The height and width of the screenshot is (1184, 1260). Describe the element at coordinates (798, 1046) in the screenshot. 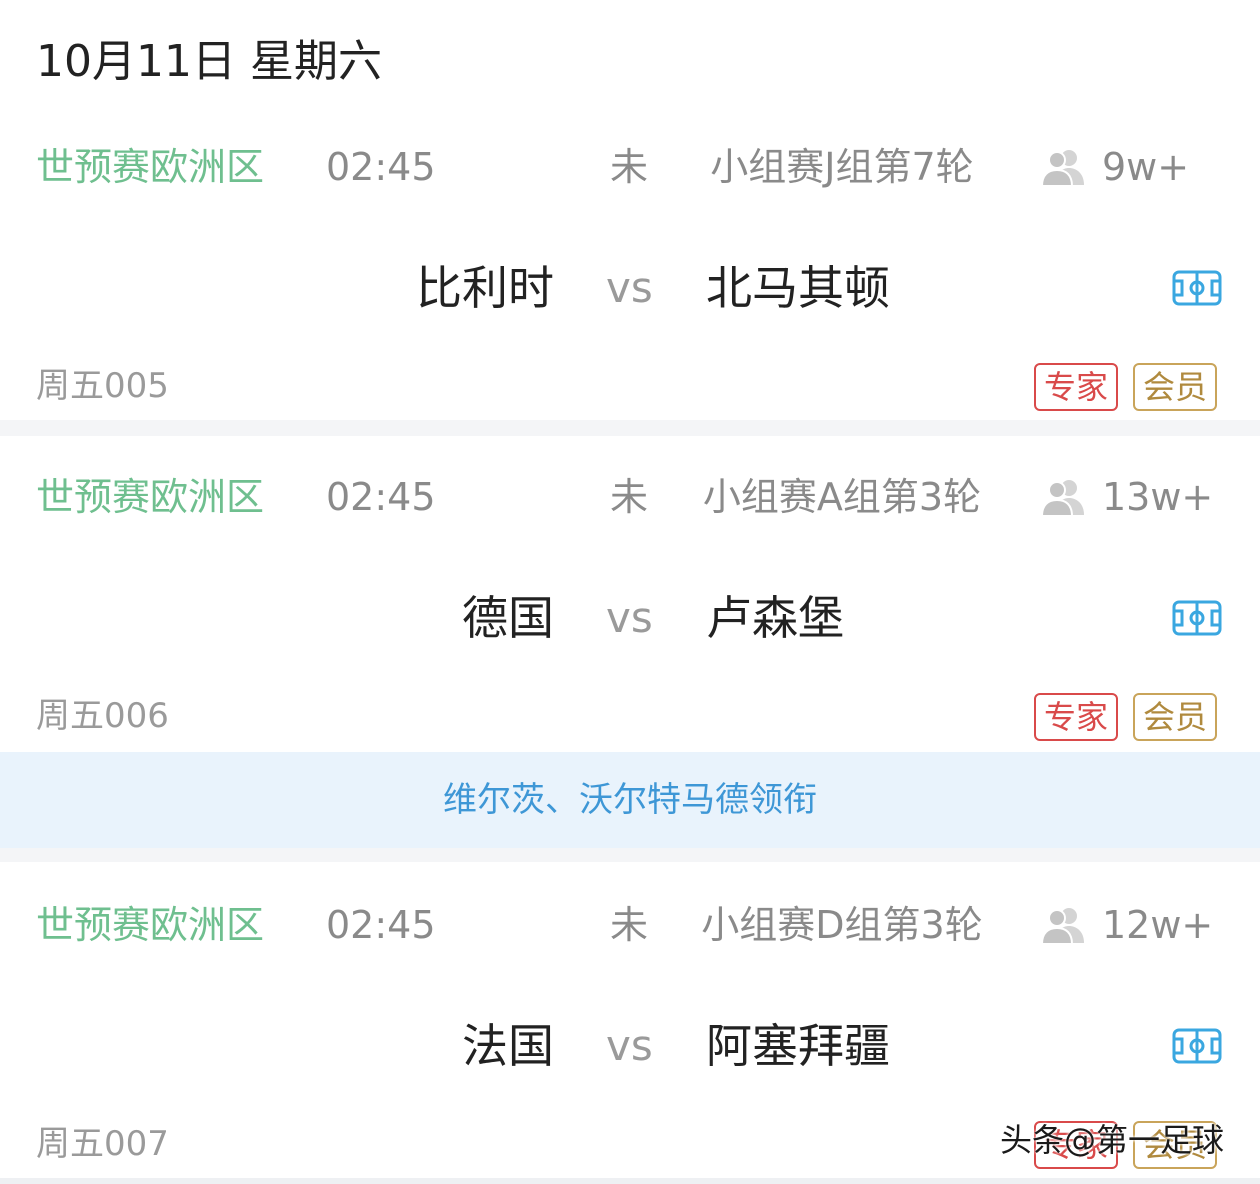

I see `away-team: 阿塞拜疆` at that location.